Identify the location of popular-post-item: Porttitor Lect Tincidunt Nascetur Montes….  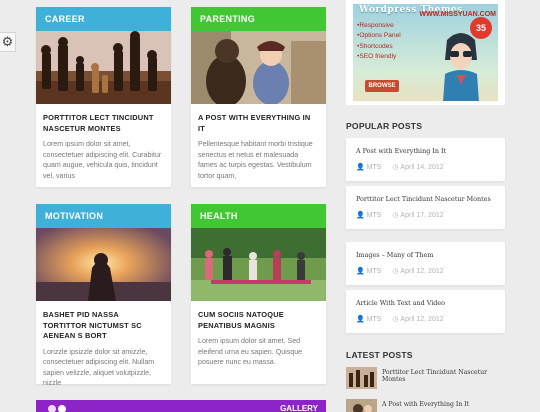
(425, 207).